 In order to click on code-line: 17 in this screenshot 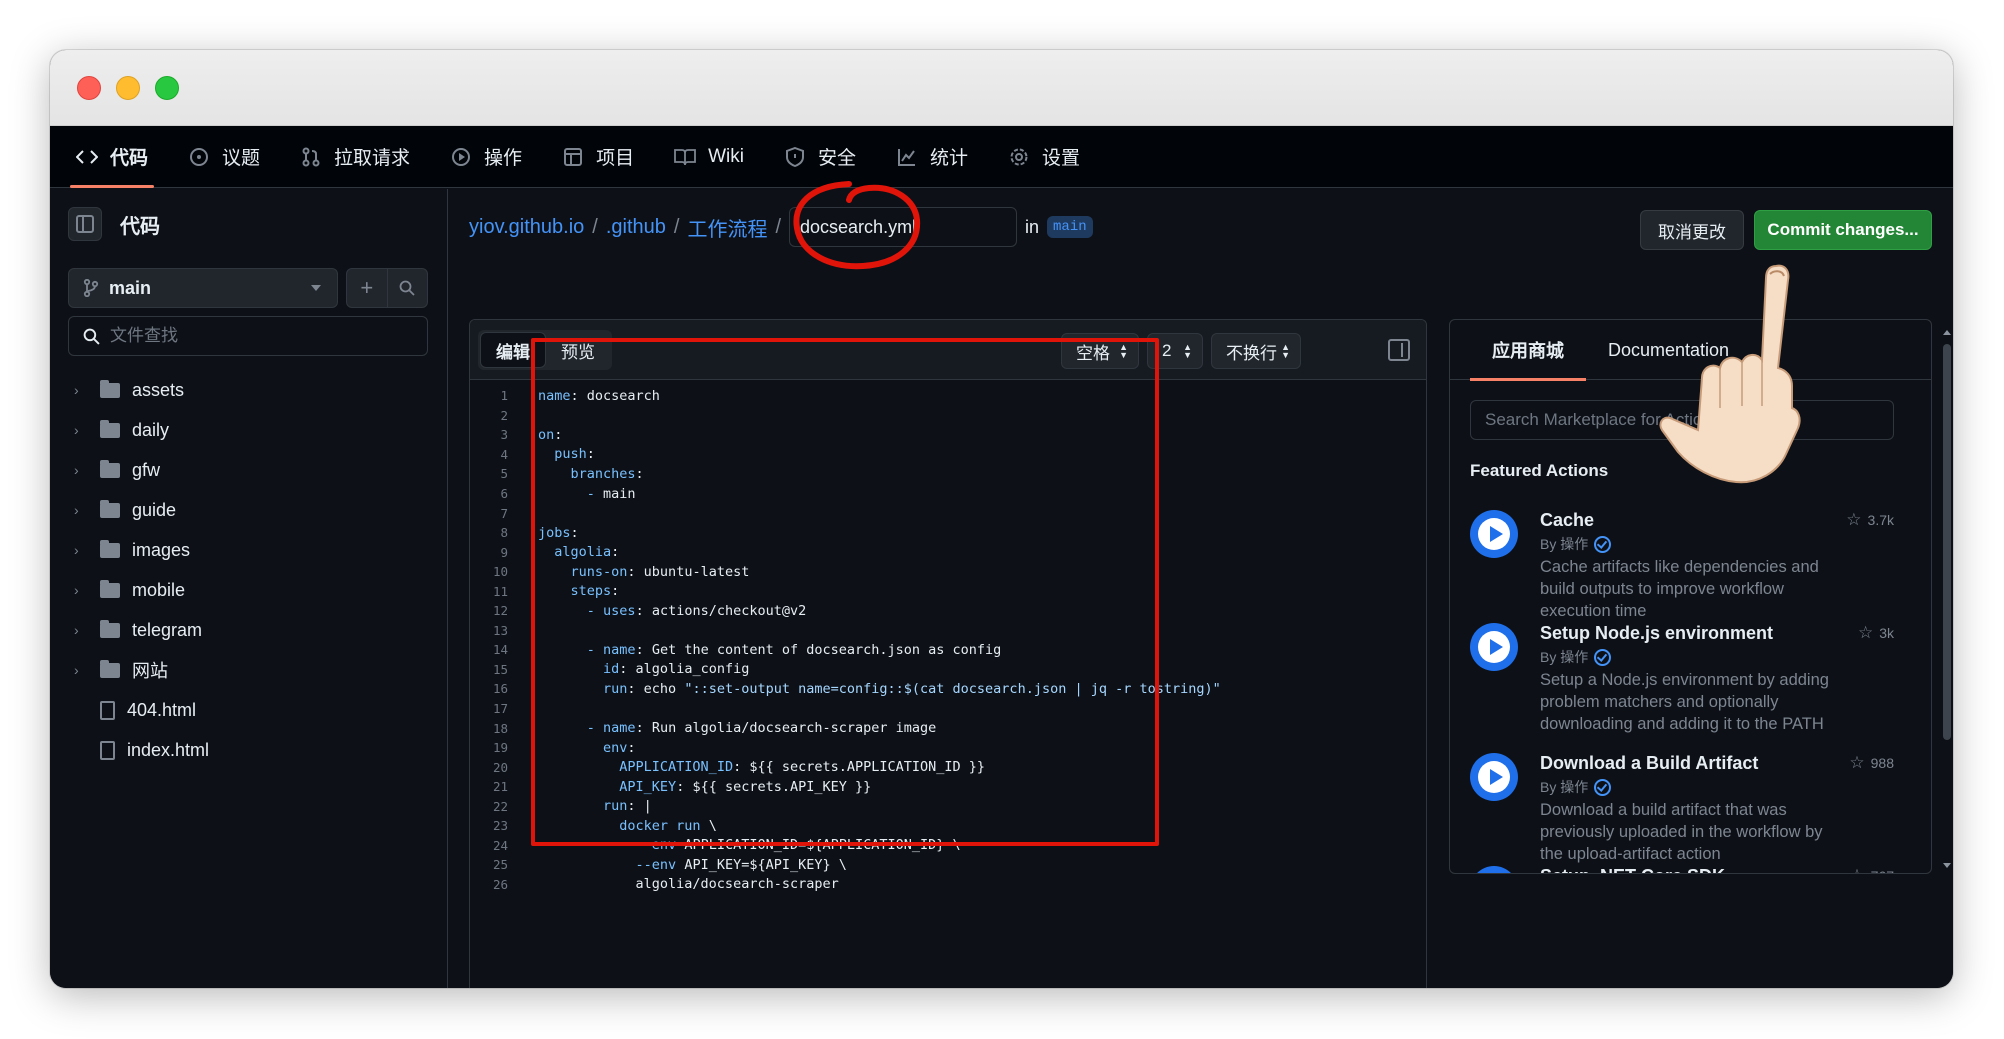, I will do `click(948, 709)`.